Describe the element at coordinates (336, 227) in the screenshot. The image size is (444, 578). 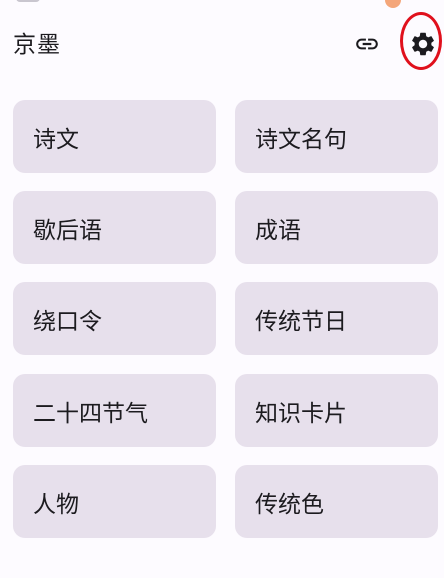
I see `menu-item-idioms: 成语` at that location.